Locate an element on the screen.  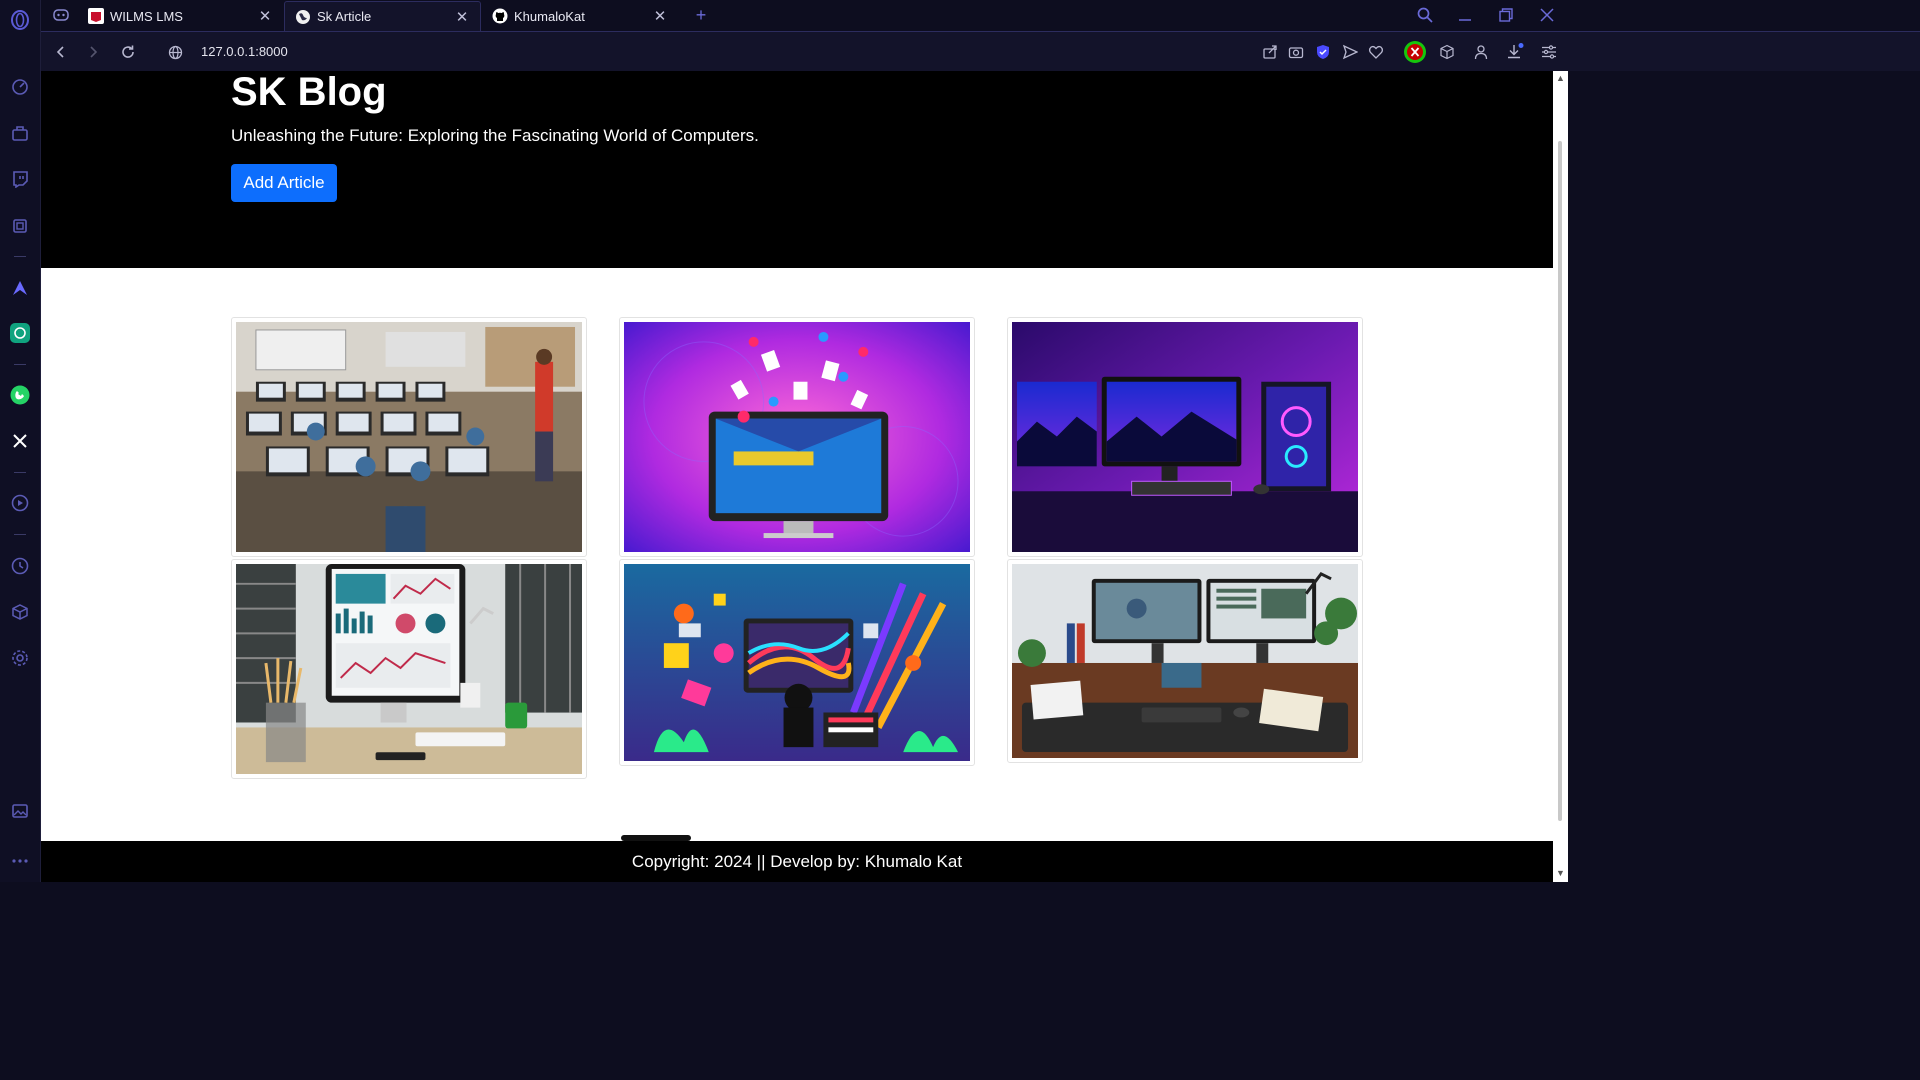
back-icon is located at coordinates (61, 52).